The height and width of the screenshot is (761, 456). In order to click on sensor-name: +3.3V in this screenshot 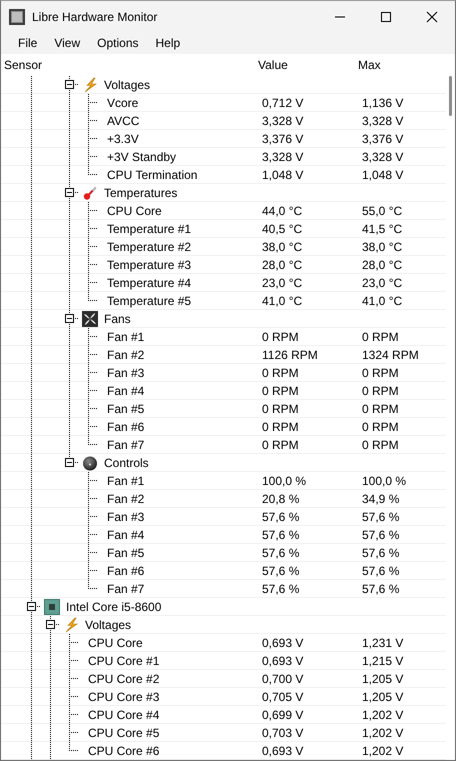, I will do `click(123, 139)`.